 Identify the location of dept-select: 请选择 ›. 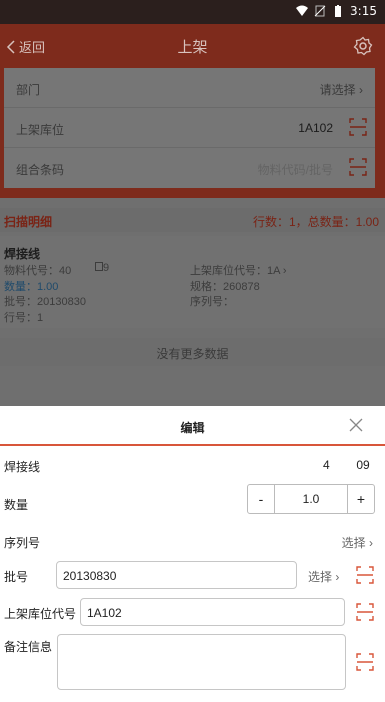
(341, 89).